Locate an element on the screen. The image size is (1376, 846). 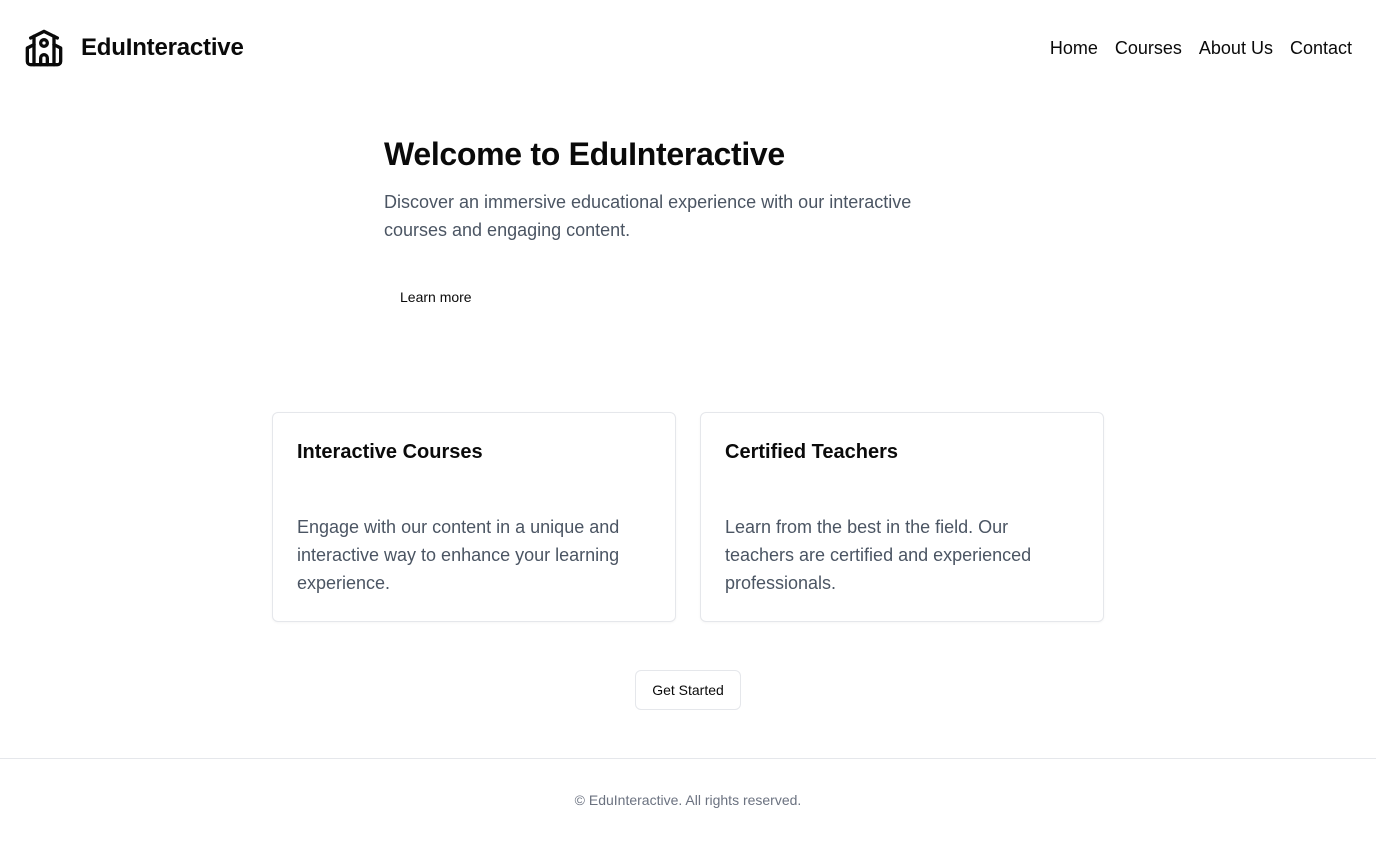
nav-about-us: About Us is located at coordinates (1236, 48).